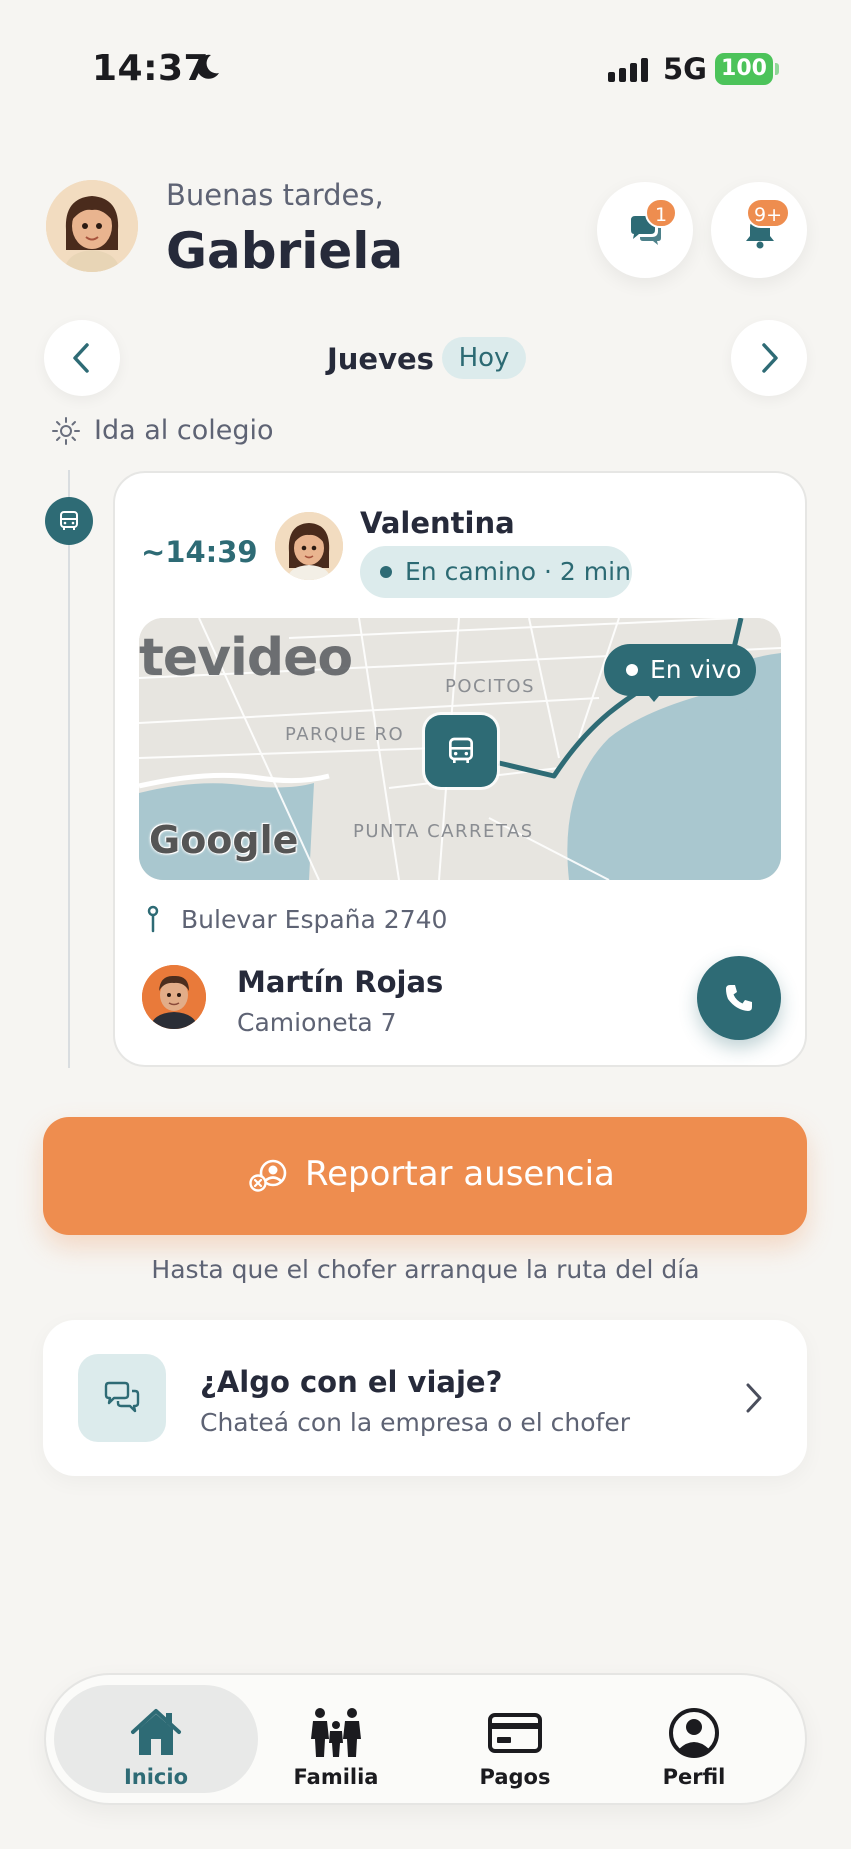 This screenshot has width=851, height=1849. Describe the element at coordinates (69, 769) in the screenshot. I see `timeline-line` at that location.